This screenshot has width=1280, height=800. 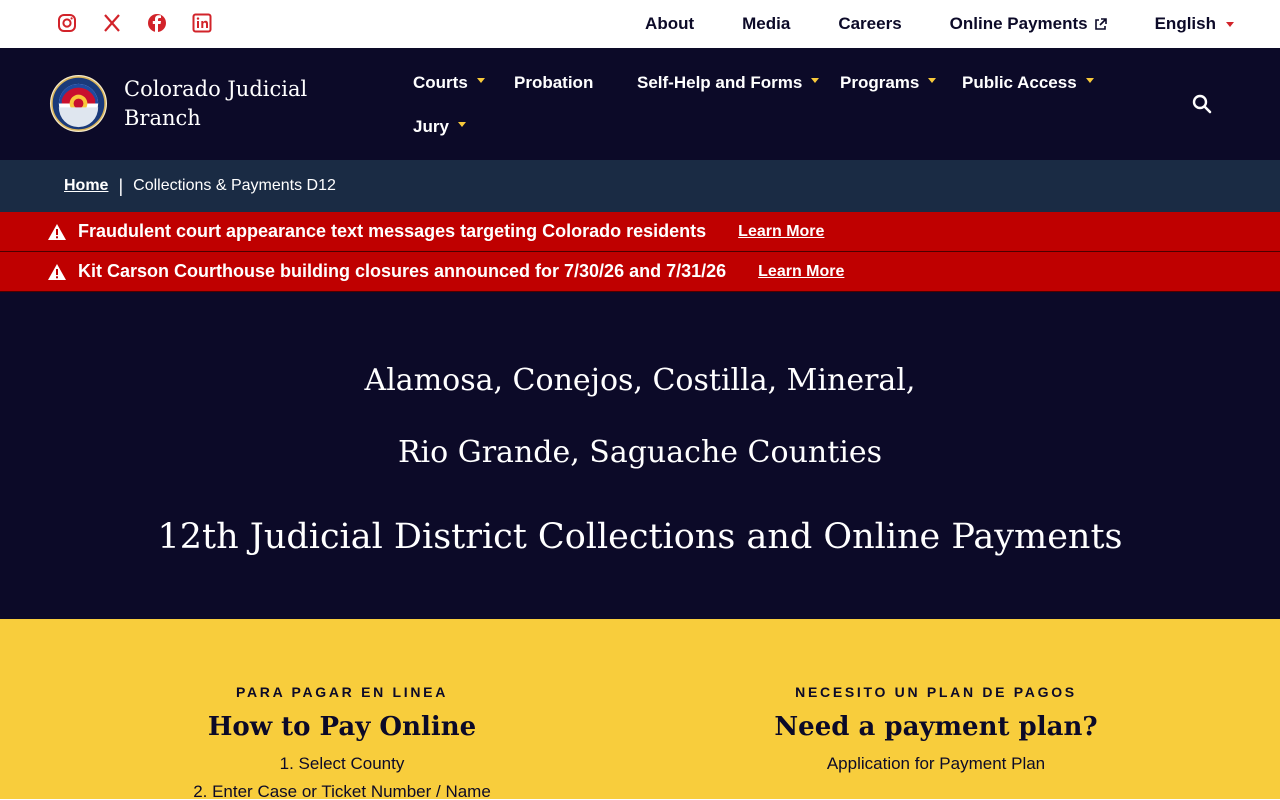 I want to click on x-icon, so click(x=112, y=23).